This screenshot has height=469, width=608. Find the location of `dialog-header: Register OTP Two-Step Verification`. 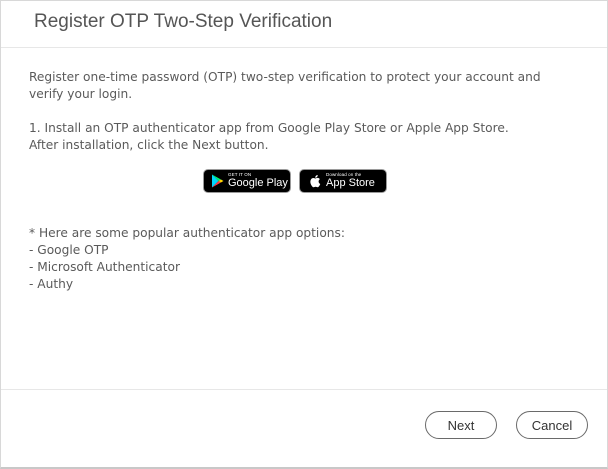

dialog-header: Register OTP Two-Step Verification is located at coordinates (304, 24).